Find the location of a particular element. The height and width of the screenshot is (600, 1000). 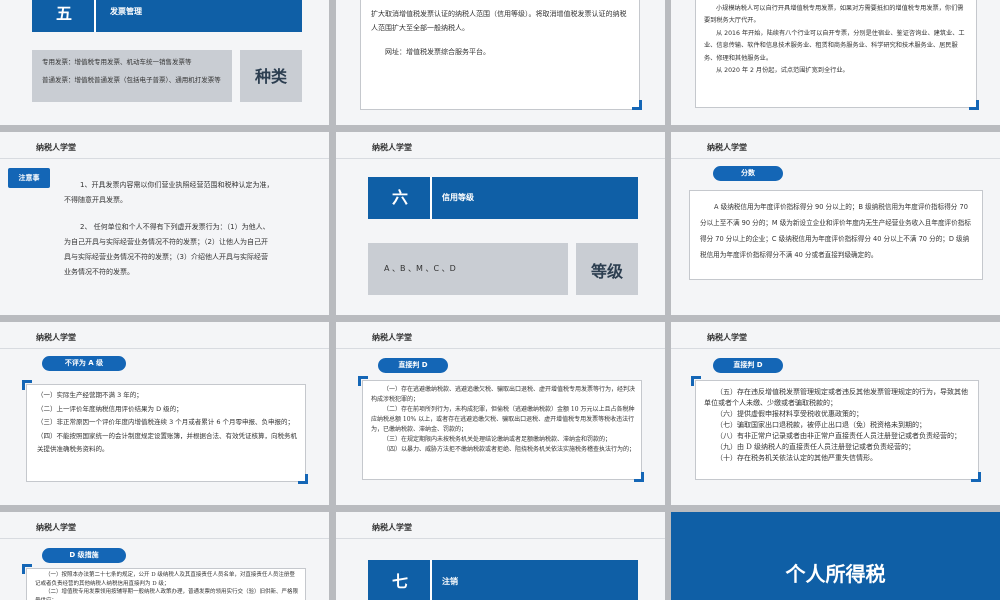

grades-label: 等级 is located at coordinates (606, 271).